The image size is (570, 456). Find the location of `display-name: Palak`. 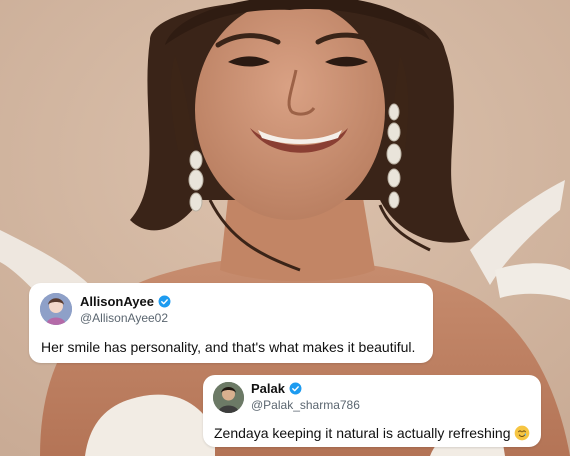

display-name: Palak is located at coordinates (276, 388).